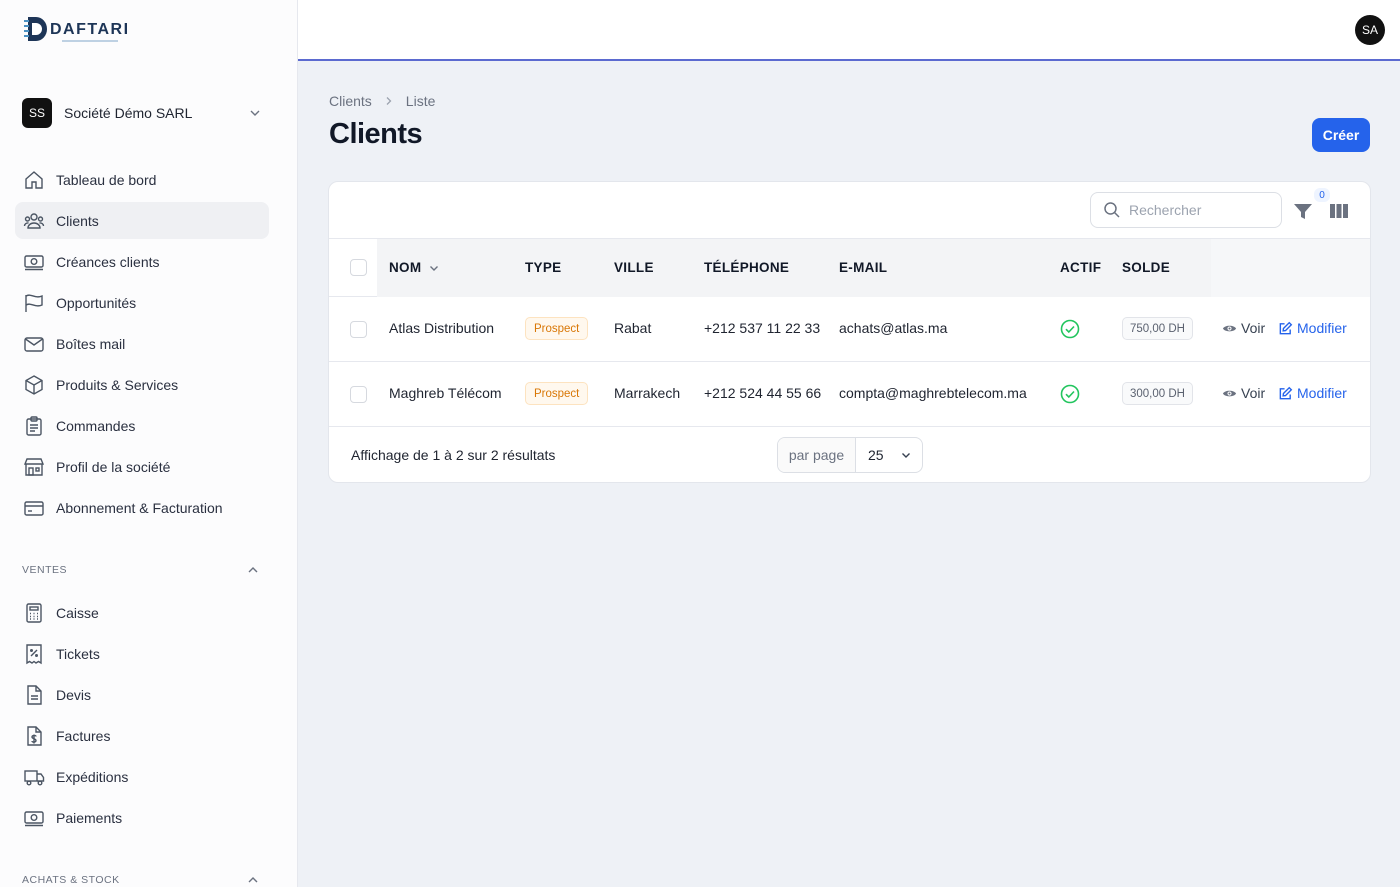 The height and width of the screenshot is (887, 1400). What do you see at coordinates (142, 694) in the screenshot?
I see `sidebar-item-devis: Devis` at bounding box center [142, 694].